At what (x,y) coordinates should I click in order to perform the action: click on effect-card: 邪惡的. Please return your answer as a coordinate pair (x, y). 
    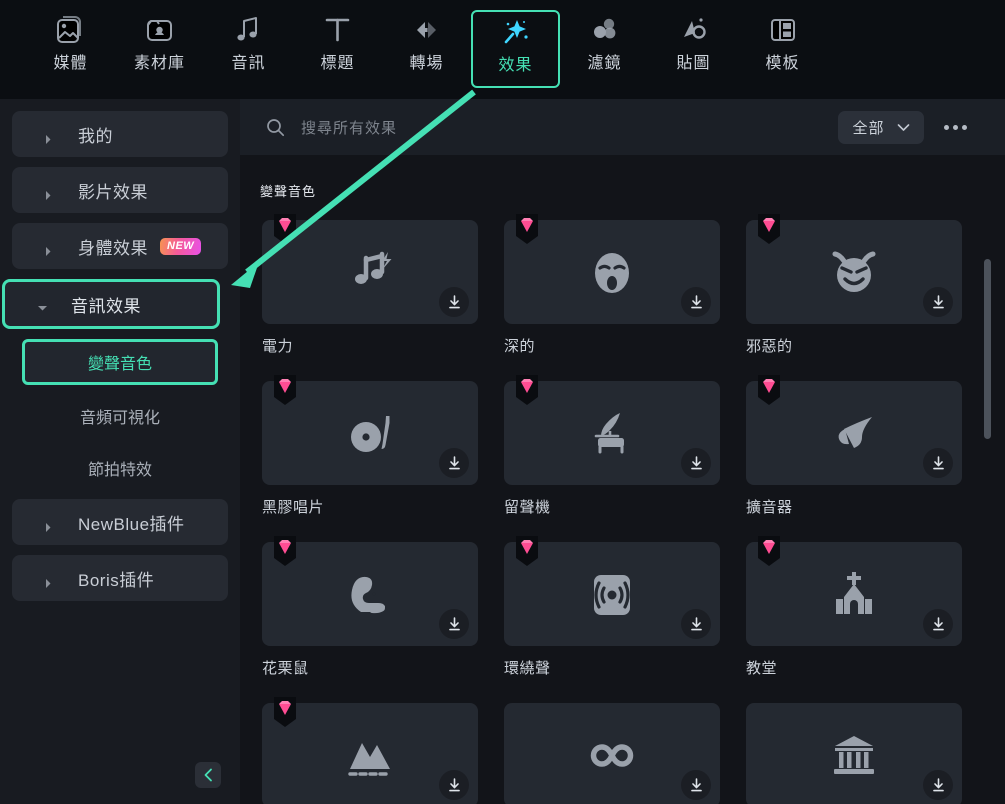
    Looking at the image, I should click on (854, 285).